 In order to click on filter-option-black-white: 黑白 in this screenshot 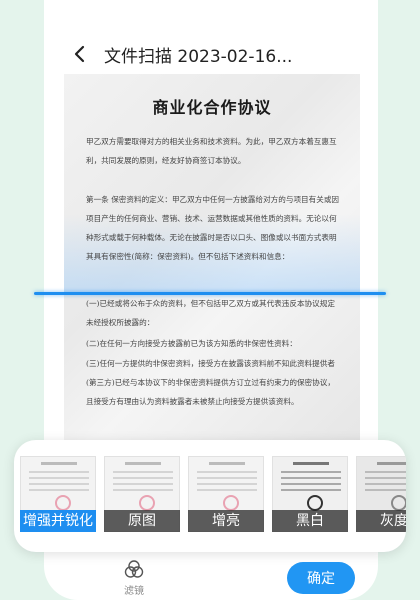, I will do `click(310, 494)`.